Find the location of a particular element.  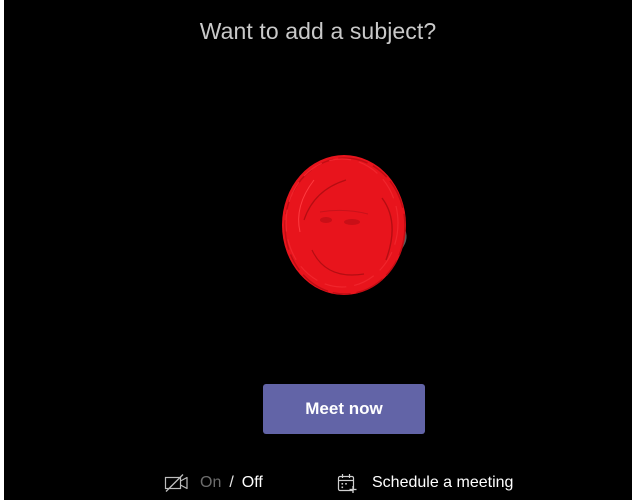

calendar-add-icon is located at coordinates (347, 483).